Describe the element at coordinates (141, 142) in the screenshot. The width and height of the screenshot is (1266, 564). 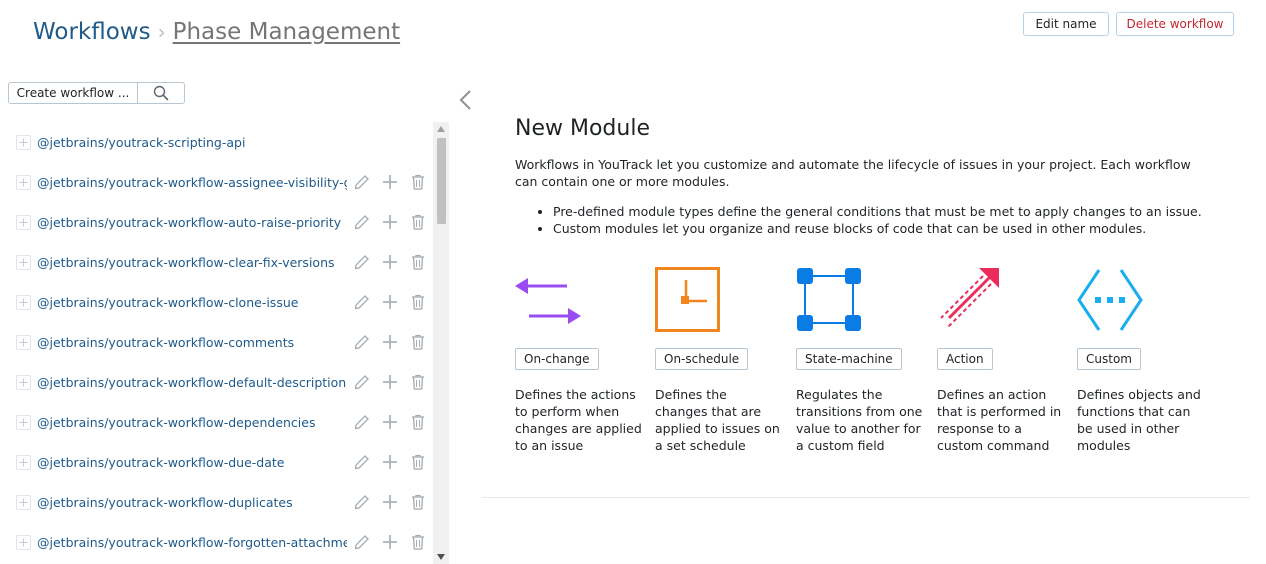
I see `workflow-name-link: @jetbrains/youtrack-scripting-api` at that location.